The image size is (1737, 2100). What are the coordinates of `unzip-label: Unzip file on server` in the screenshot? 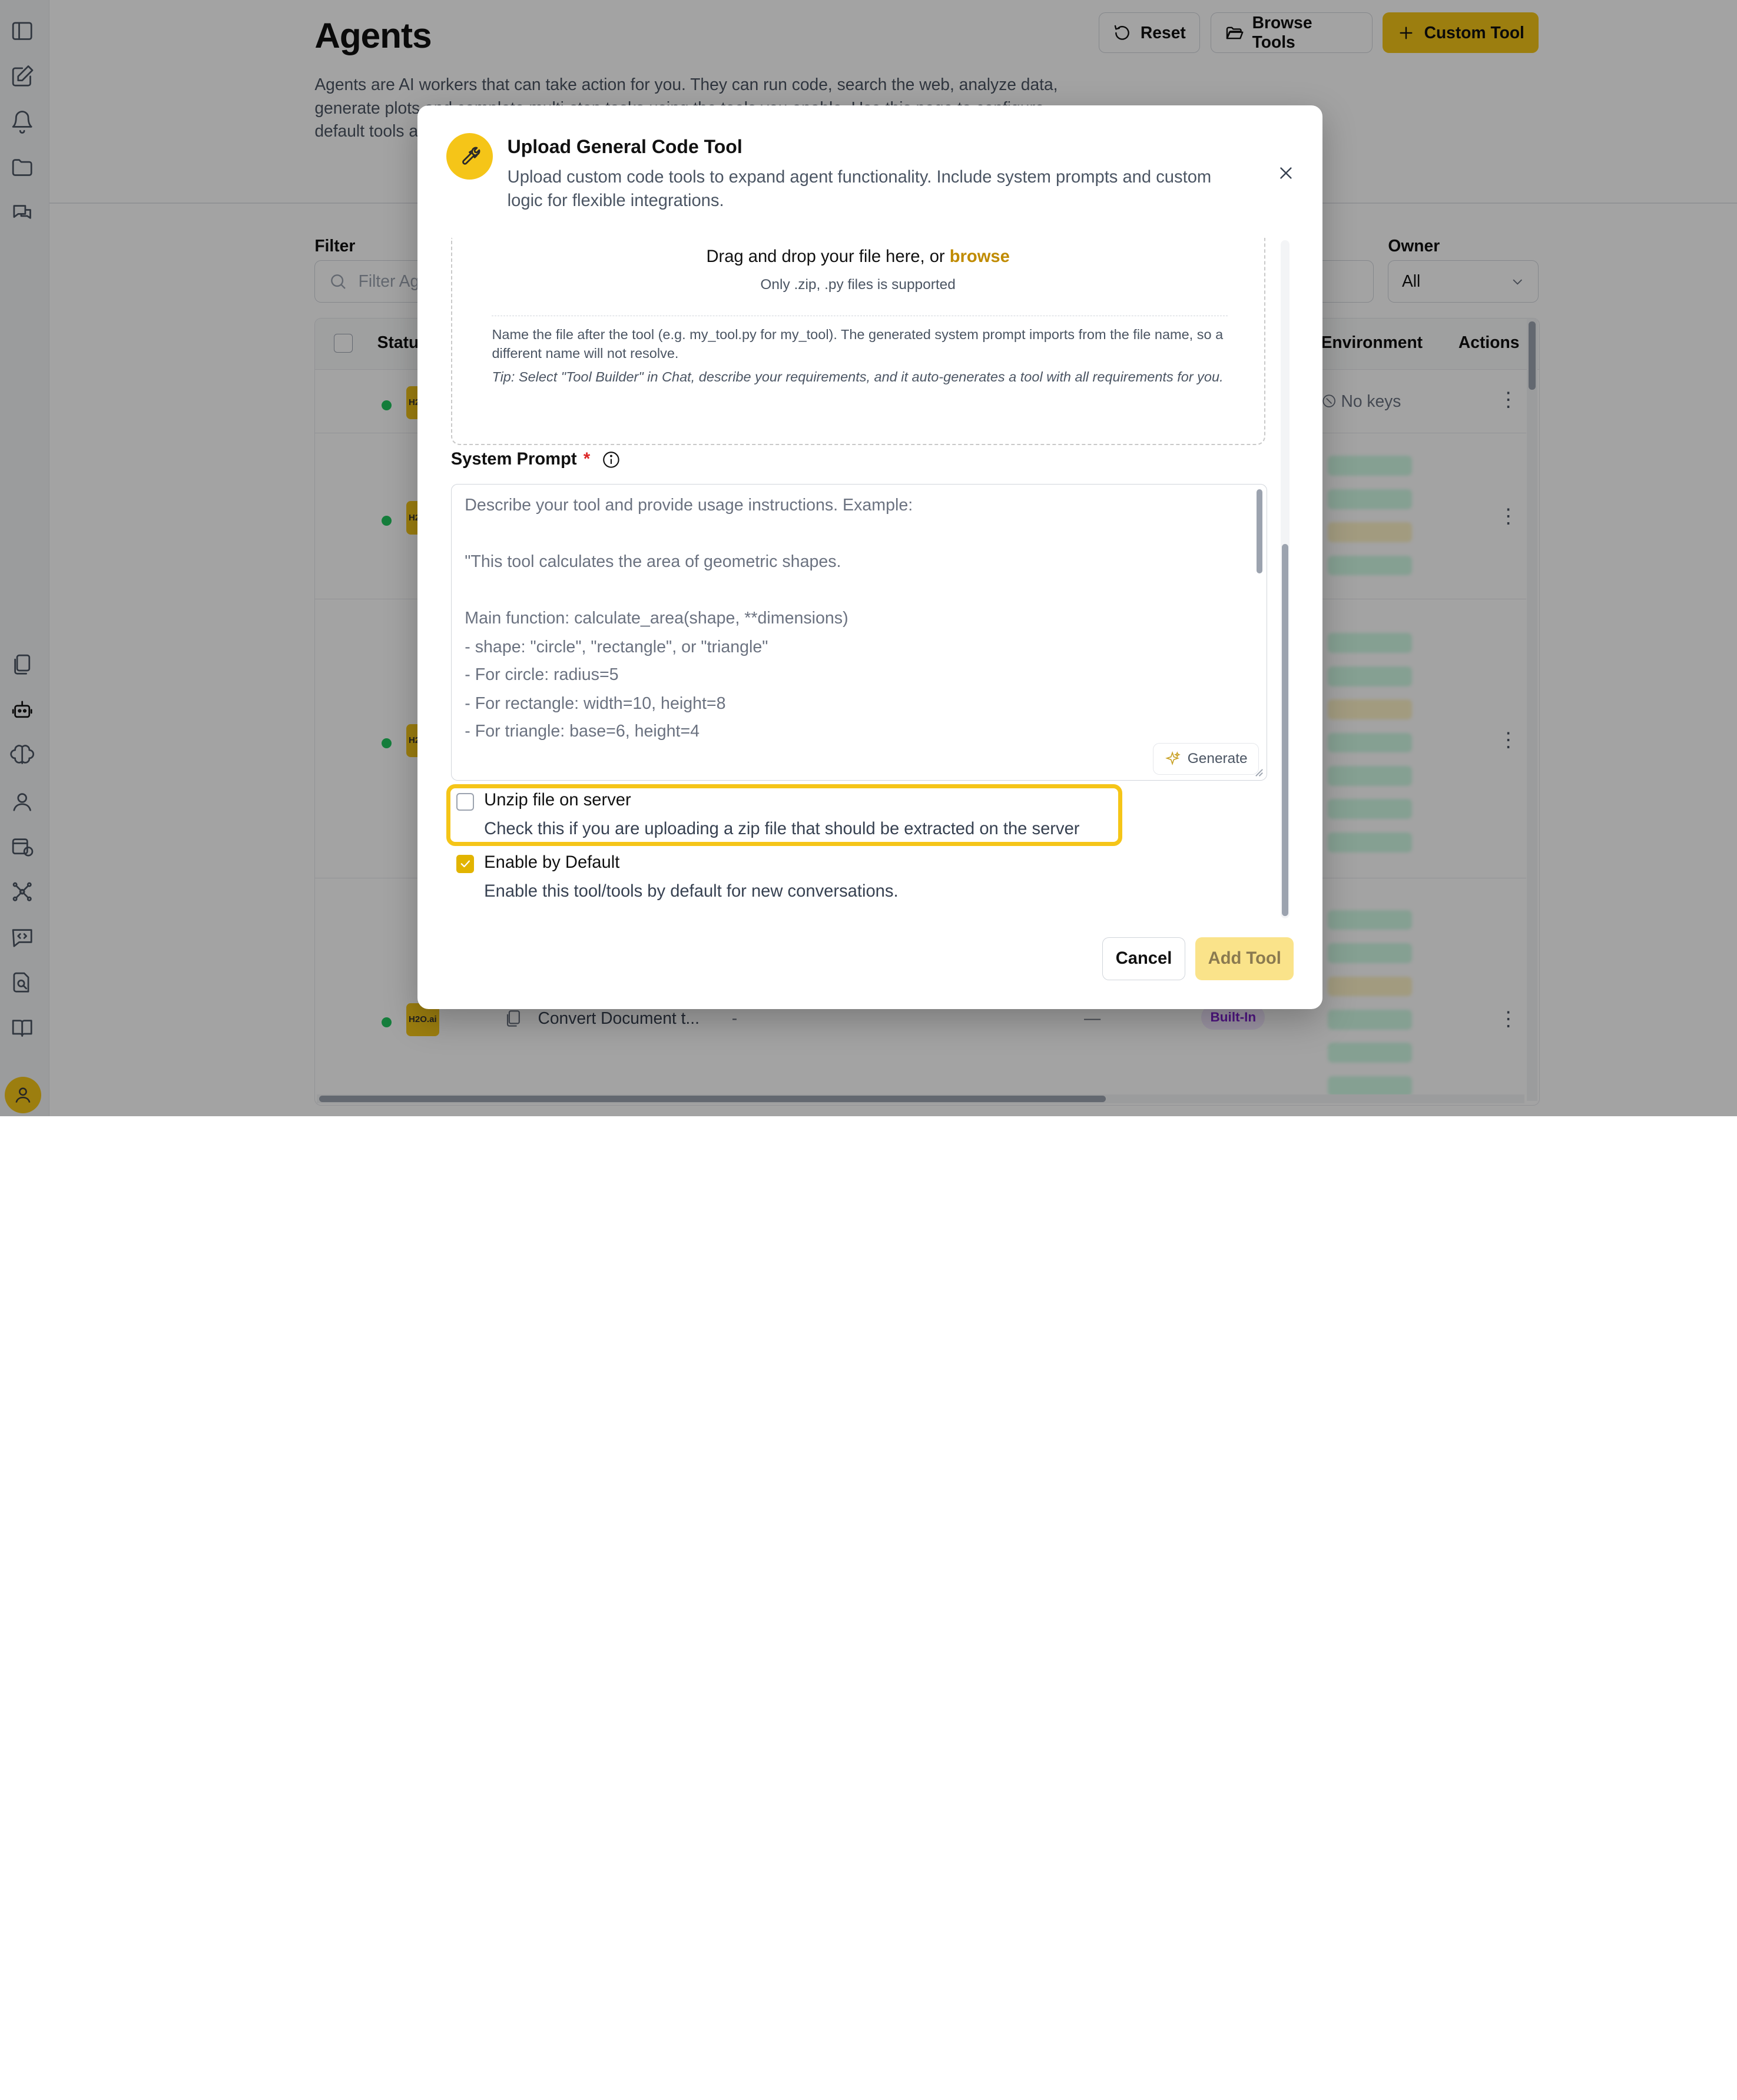 It's located at (557, 801).